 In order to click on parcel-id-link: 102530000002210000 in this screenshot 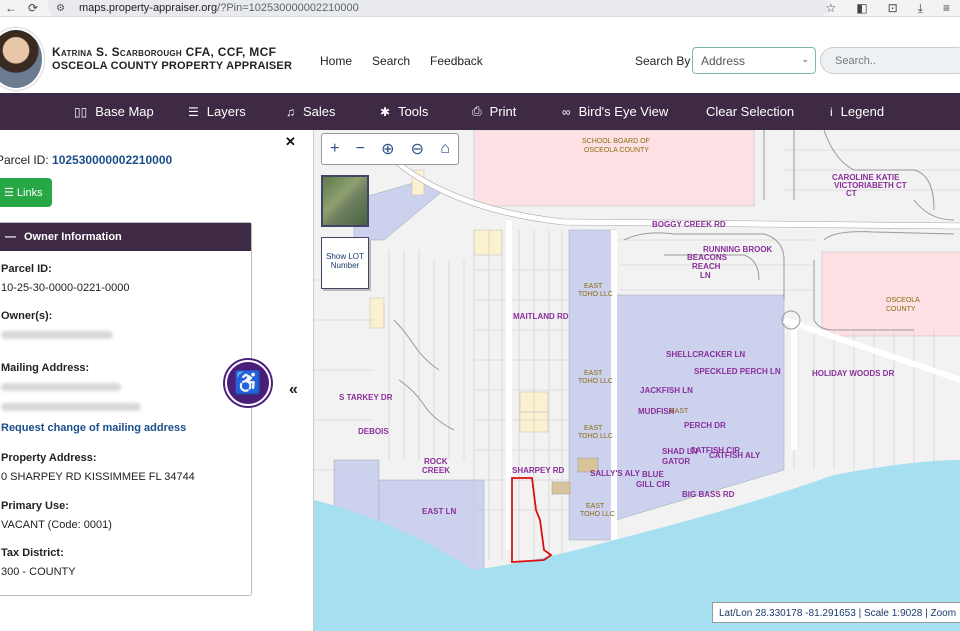, I will do `click(112, 160)`.